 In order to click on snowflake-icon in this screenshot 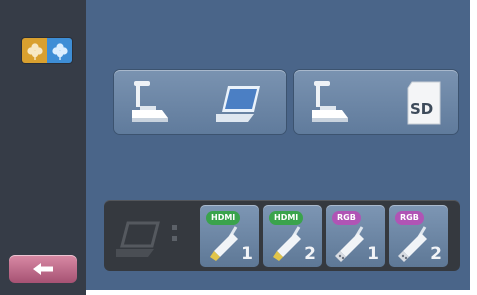, I will do `click(59, 50)`.